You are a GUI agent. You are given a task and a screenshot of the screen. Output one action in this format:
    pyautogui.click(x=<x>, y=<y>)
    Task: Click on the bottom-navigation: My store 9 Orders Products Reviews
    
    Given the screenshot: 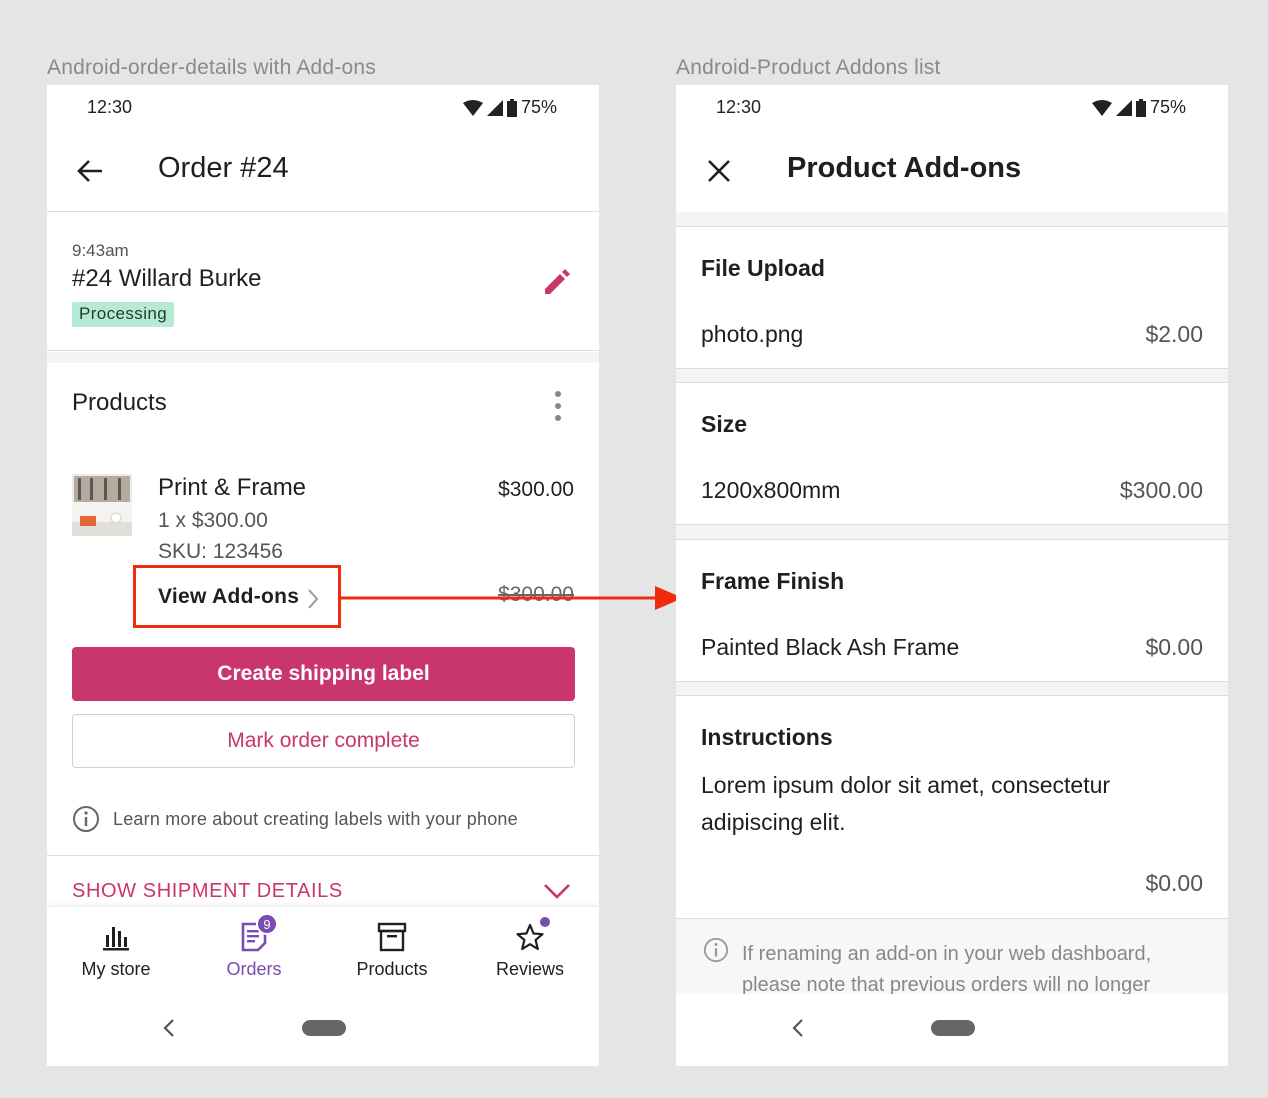 What is the action you would take?
    pyautogui.click(x=323, y=951)
    